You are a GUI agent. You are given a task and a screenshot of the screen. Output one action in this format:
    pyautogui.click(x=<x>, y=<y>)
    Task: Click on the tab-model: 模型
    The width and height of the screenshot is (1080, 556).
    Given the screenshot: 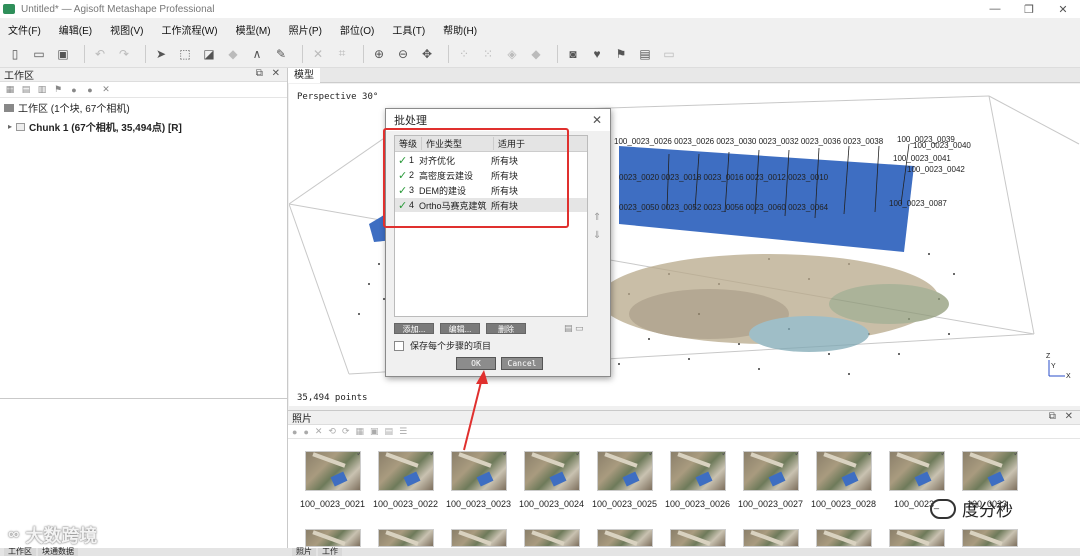 What is the action you would take?
    pyautogui.click(x=304, y=75)
    